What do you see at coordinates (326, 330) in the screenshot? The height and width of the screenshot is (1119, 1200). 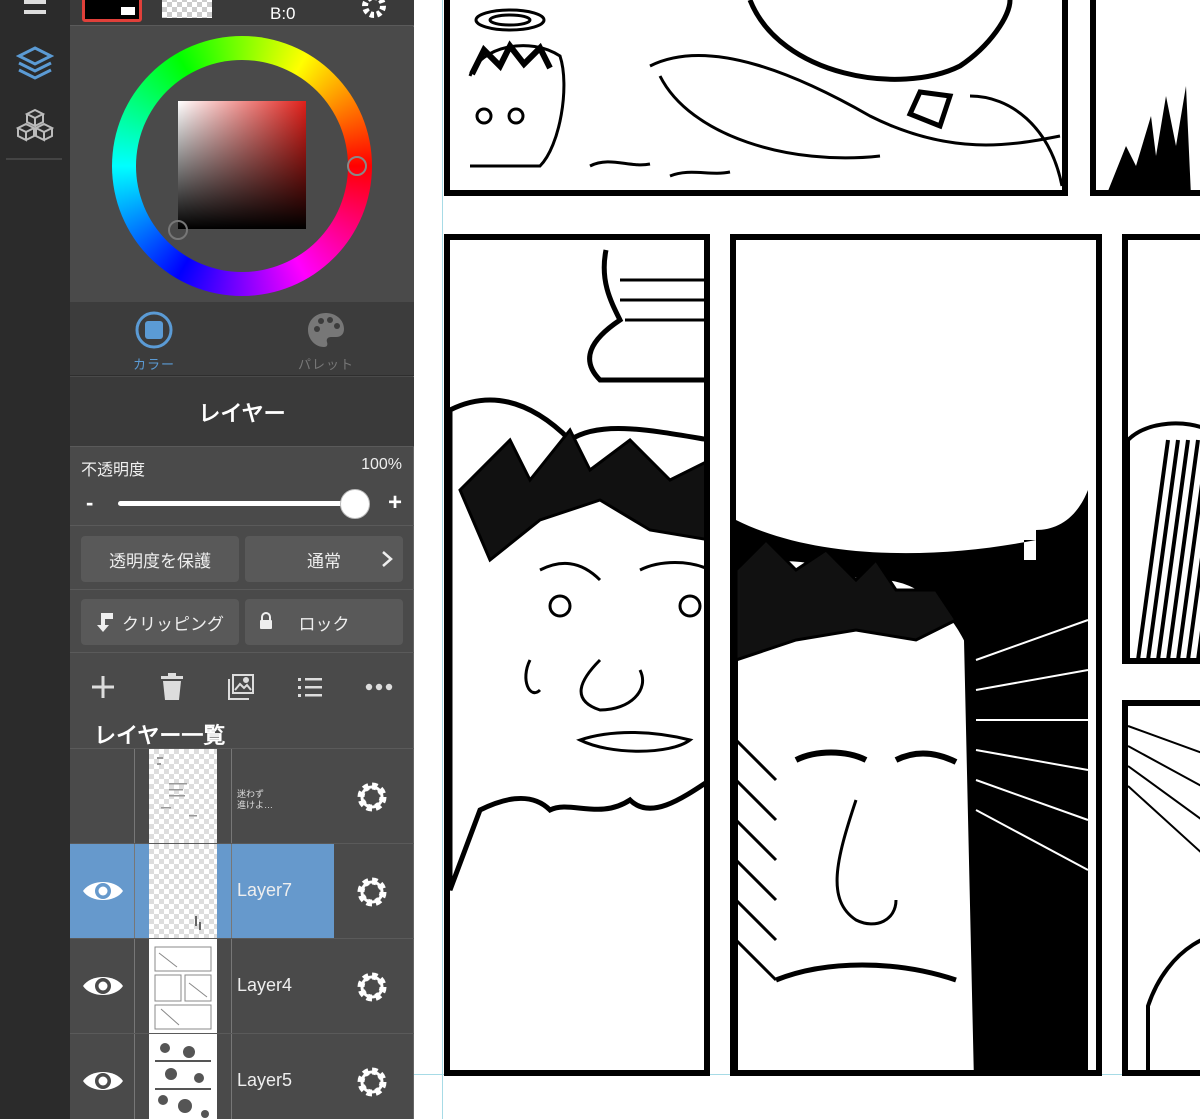 I see `palette-icon` at bounding box center [326, 330].